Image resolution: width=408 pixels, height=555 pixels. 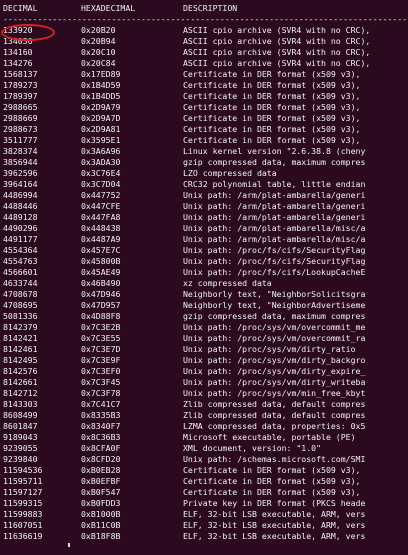 I want to click on decimal-cell: 11599315, so click(x=23, y=503).